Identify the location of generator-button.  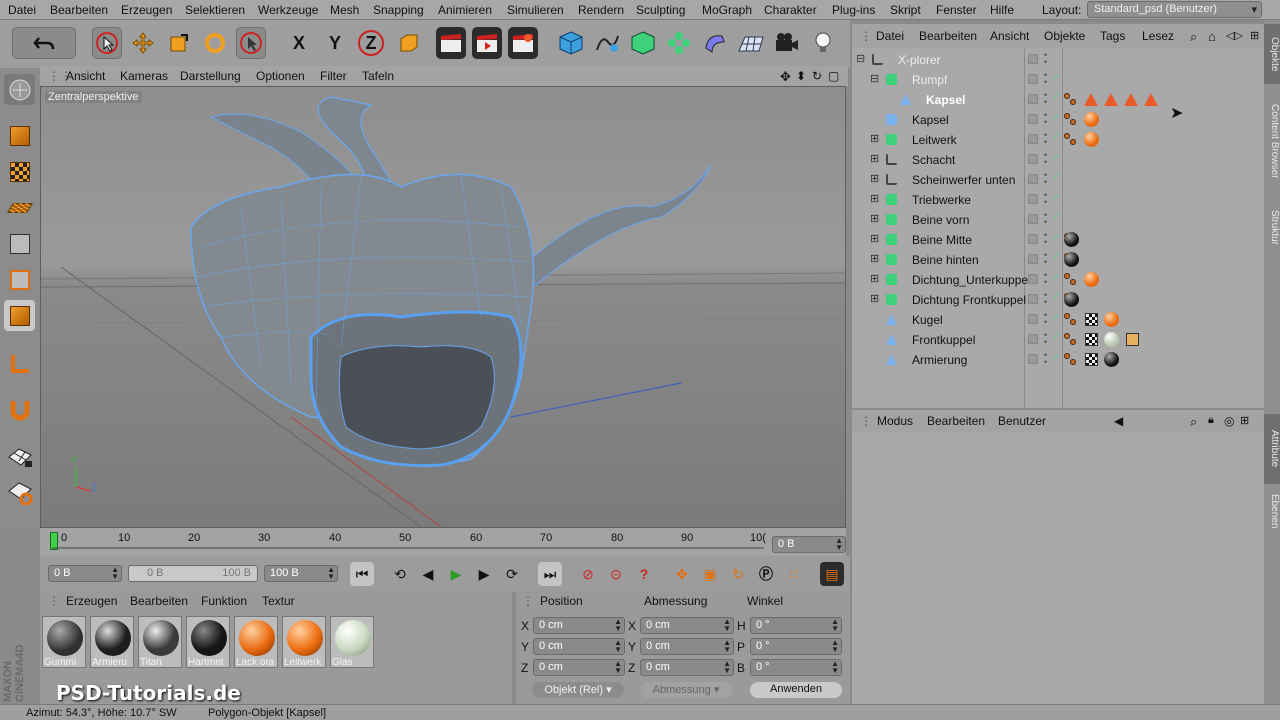
(643, 43).